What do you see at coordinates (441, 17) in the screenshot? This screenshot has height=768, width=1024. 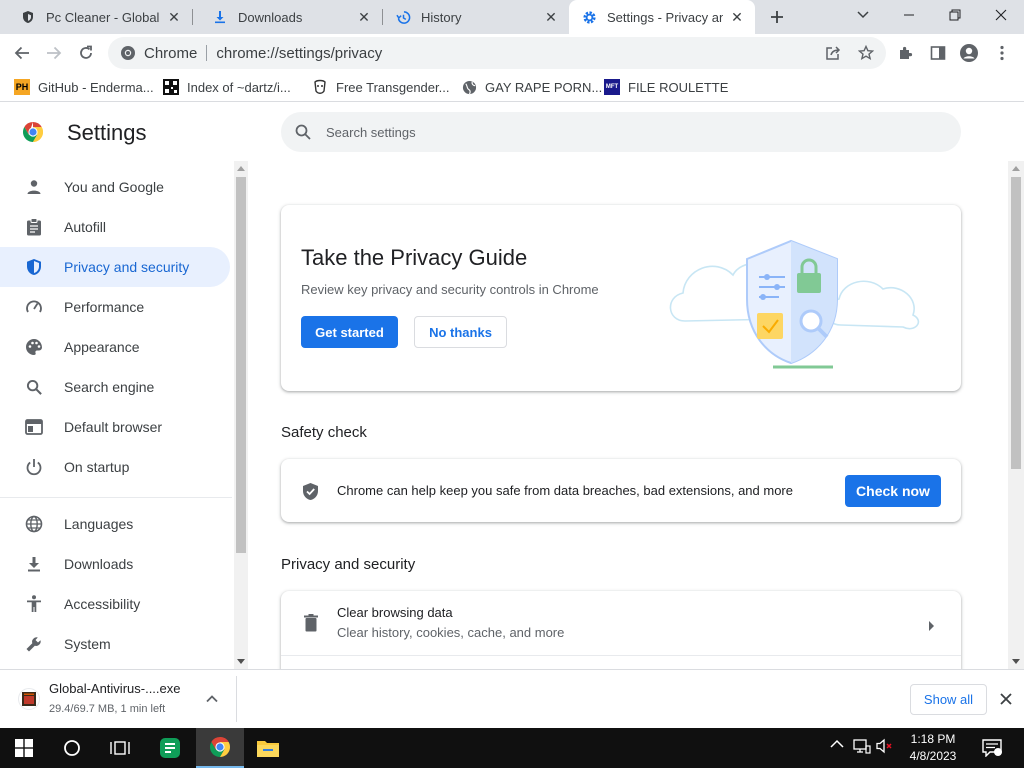 I see `tab-title: History` at bounding box center [441, 17].